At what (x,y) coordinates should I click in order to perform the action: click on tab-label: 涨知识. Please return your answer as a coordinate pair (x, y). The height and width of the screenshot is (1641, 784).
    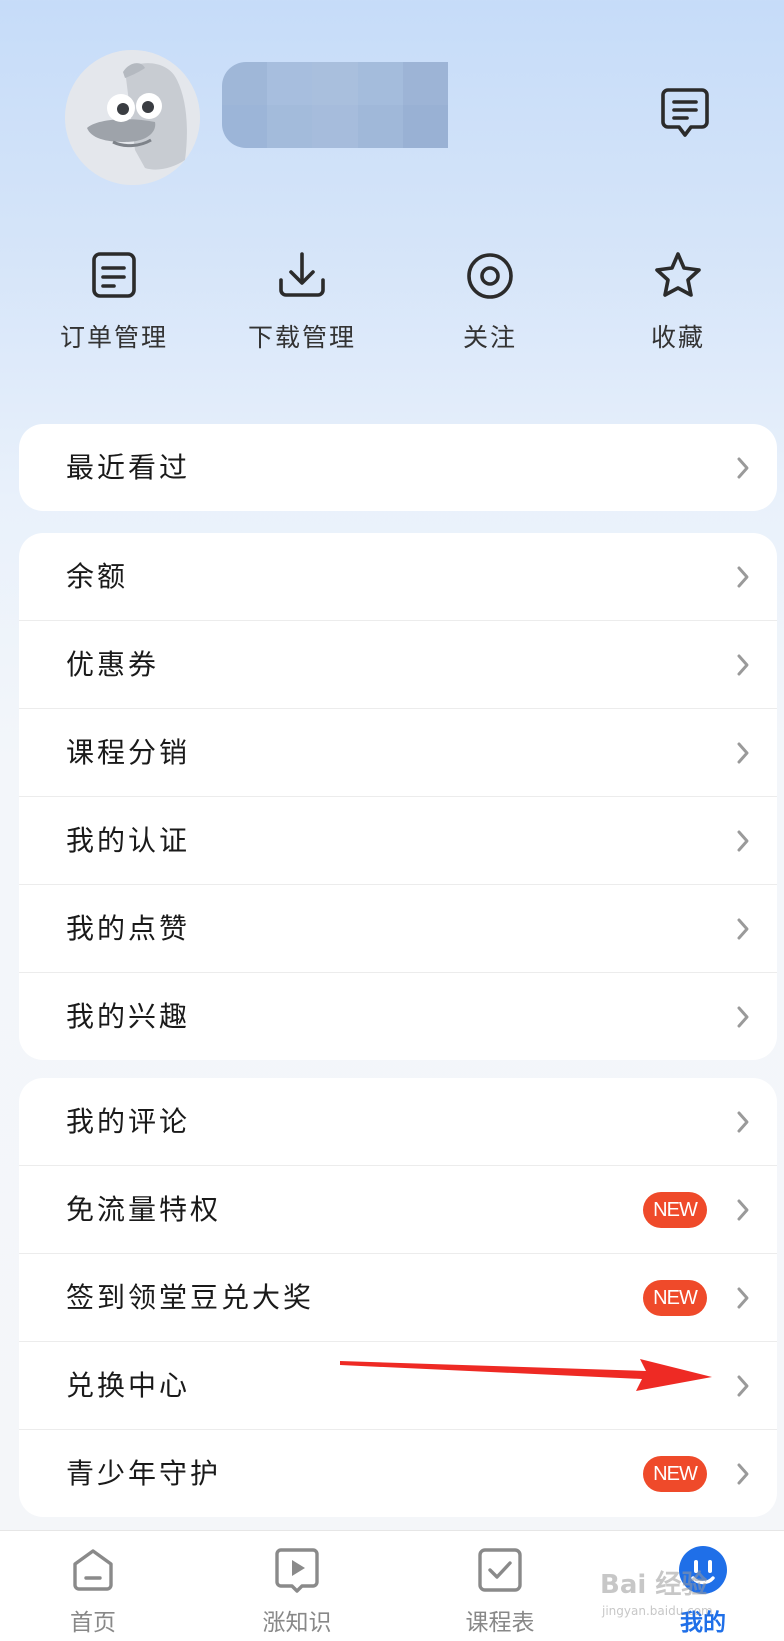
    Looking at the image, I should click on (297, 1623).